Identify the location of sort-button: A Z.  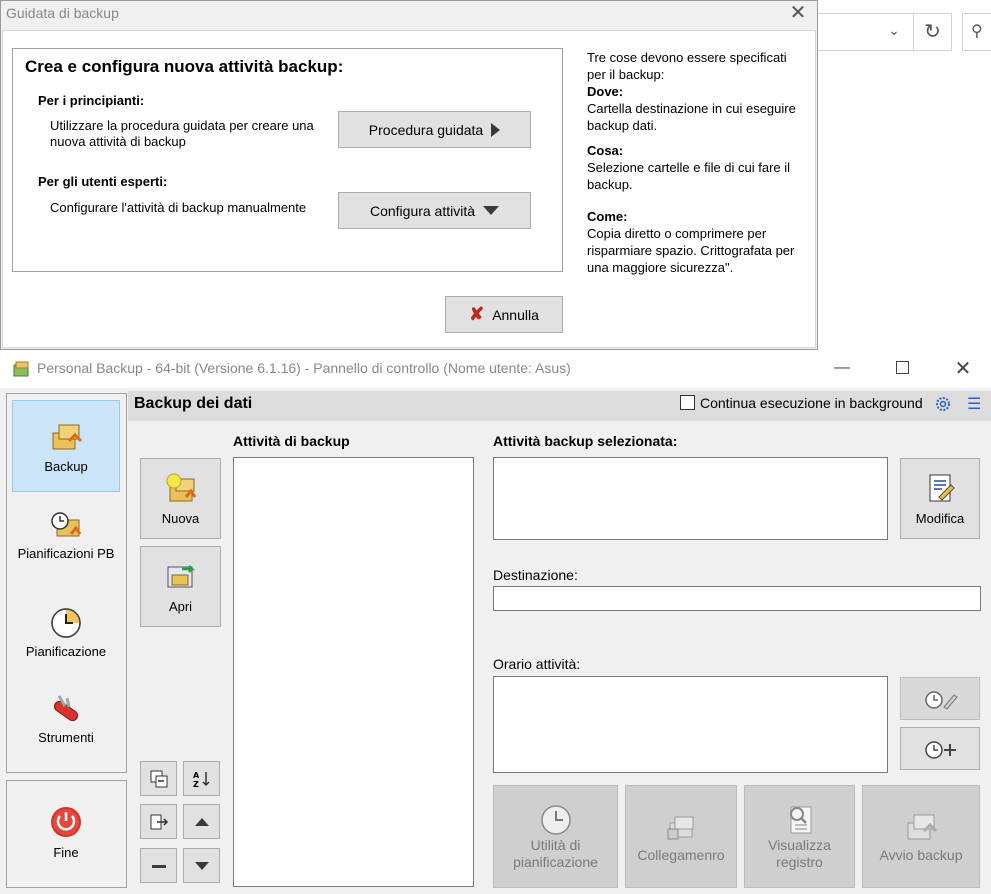
(201, 778).